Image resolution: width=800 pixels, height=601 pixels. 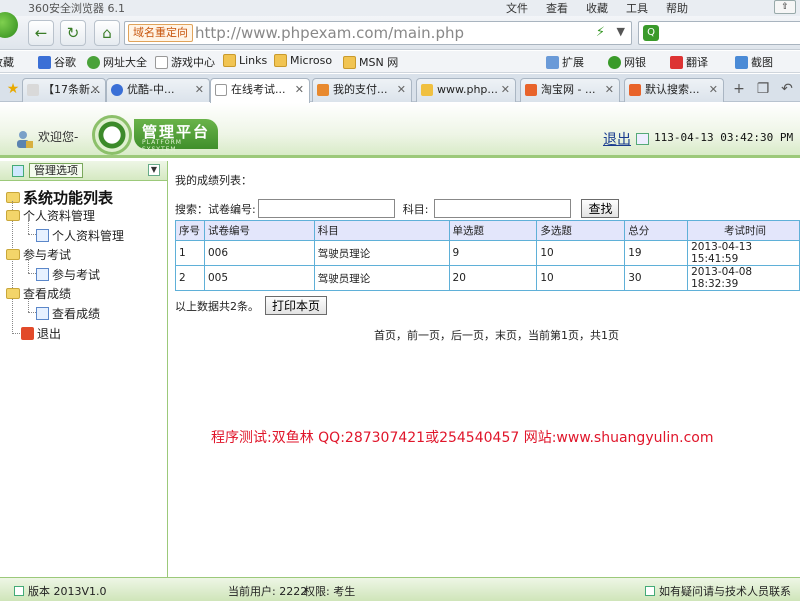 What do you see at coordinates (754, 62) in the screenshot?
I see `toolbar-screenshot: 截图` at bounding box center [754, 62].